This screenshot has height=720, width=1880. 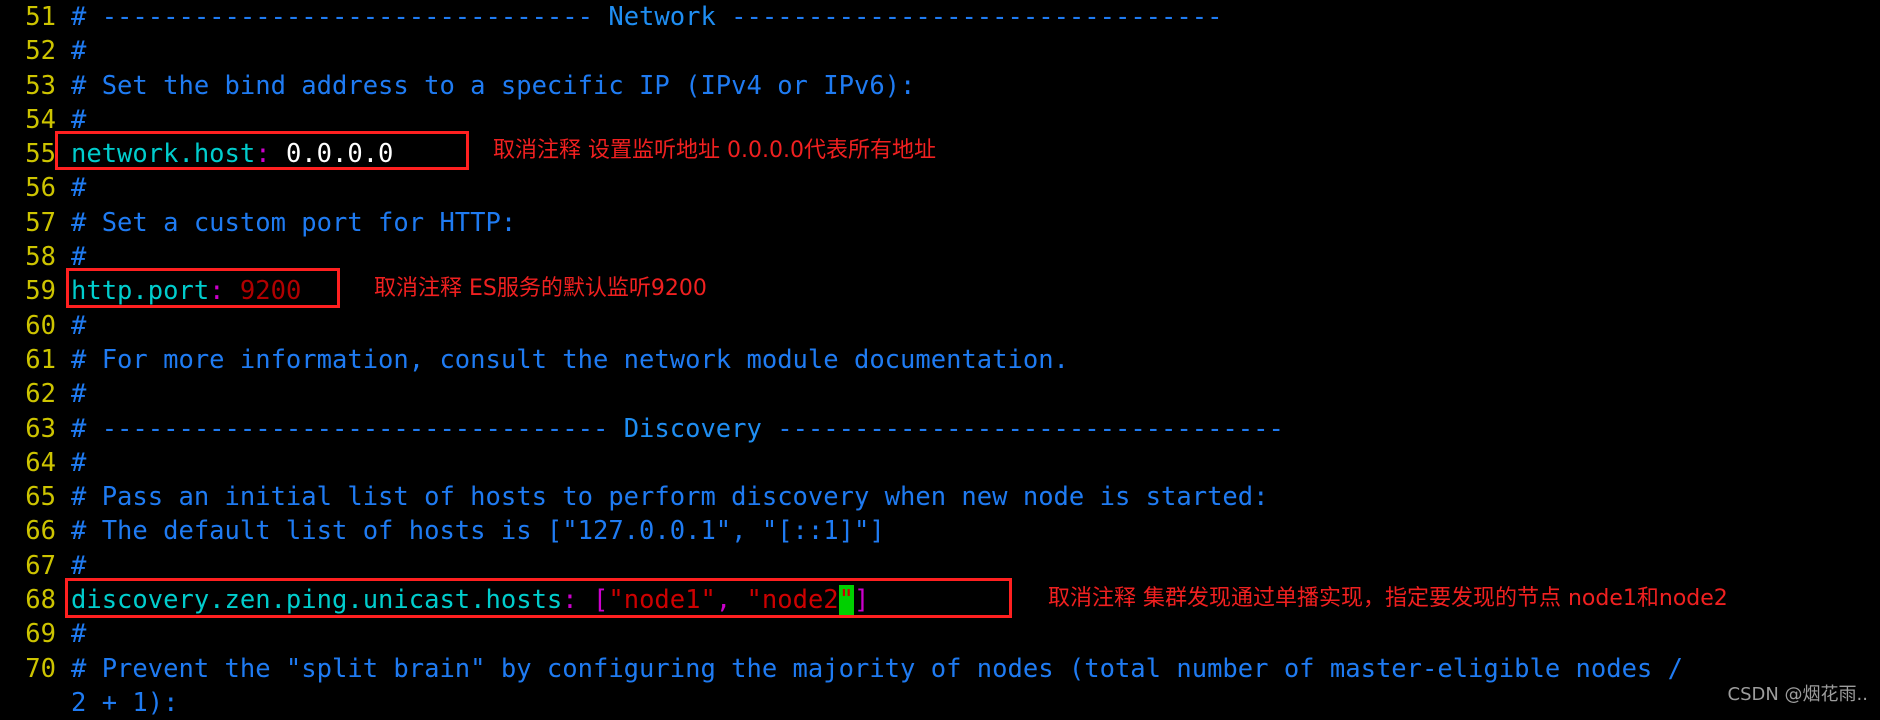 I want to click on code-line-57: 57 # Set a custom port for HTTP:, so click(x=940, y=223).